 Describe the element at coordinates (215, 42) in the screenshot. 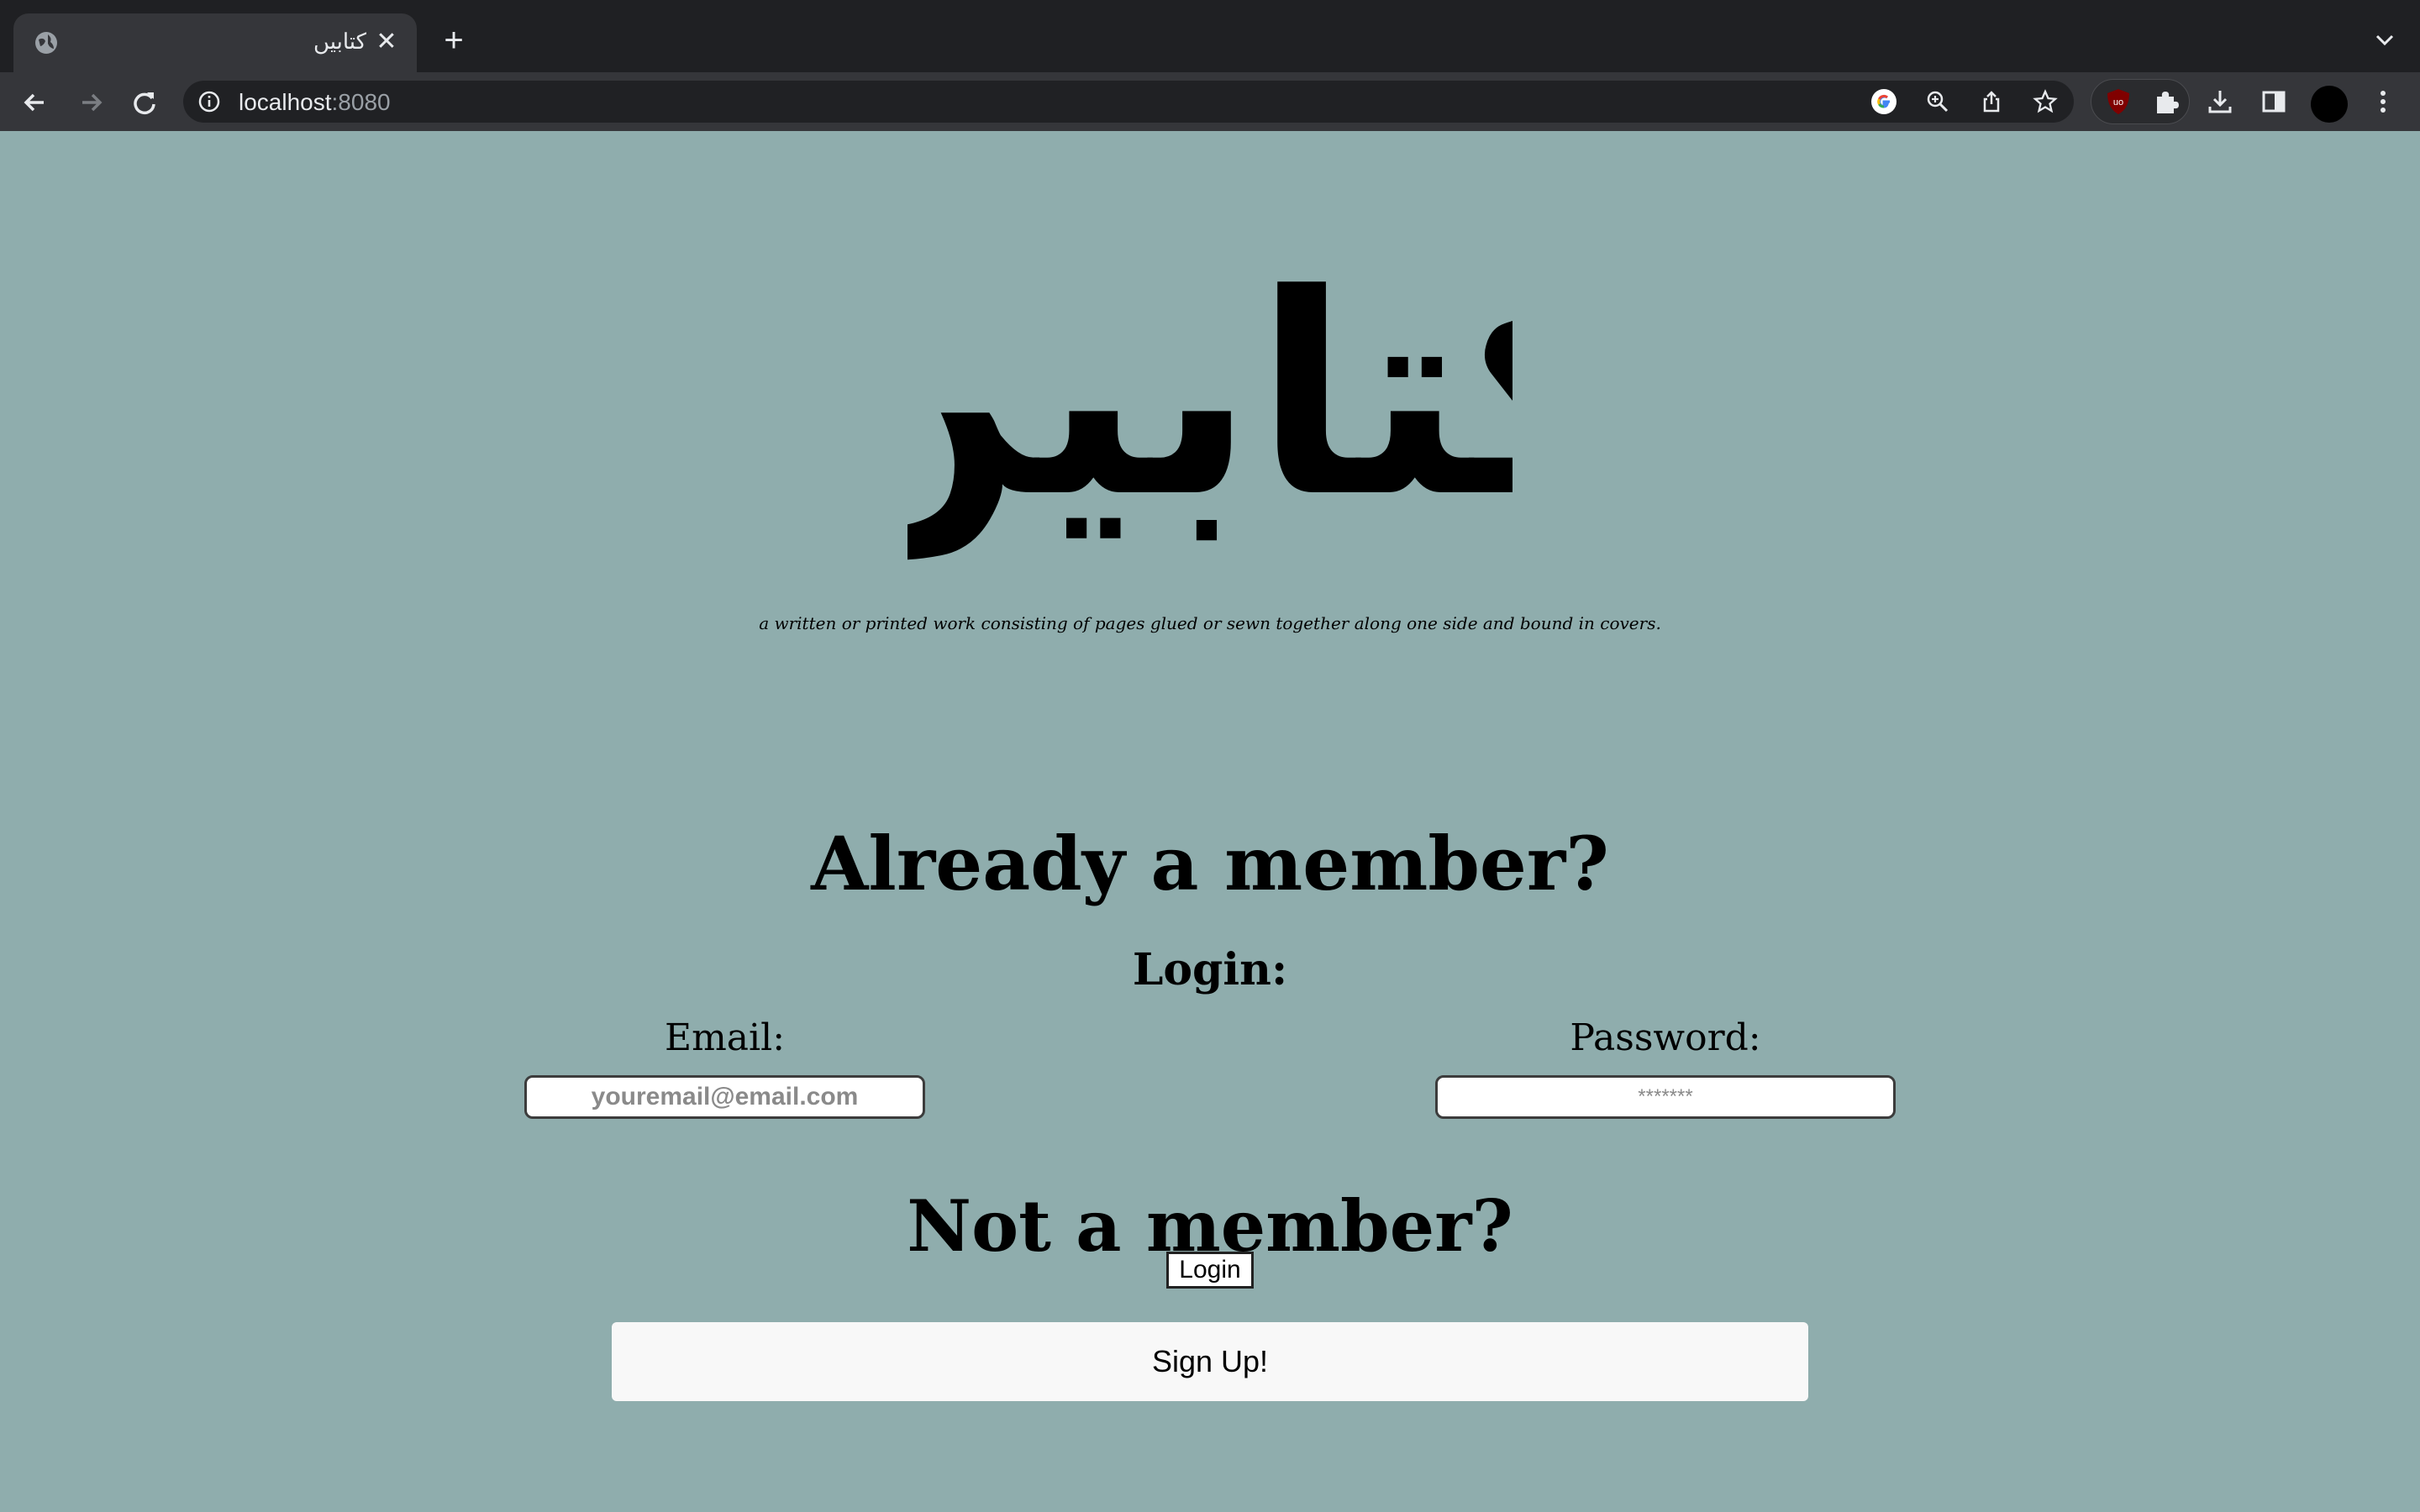

I see `active-tab: کتابیں ✕` at that location.